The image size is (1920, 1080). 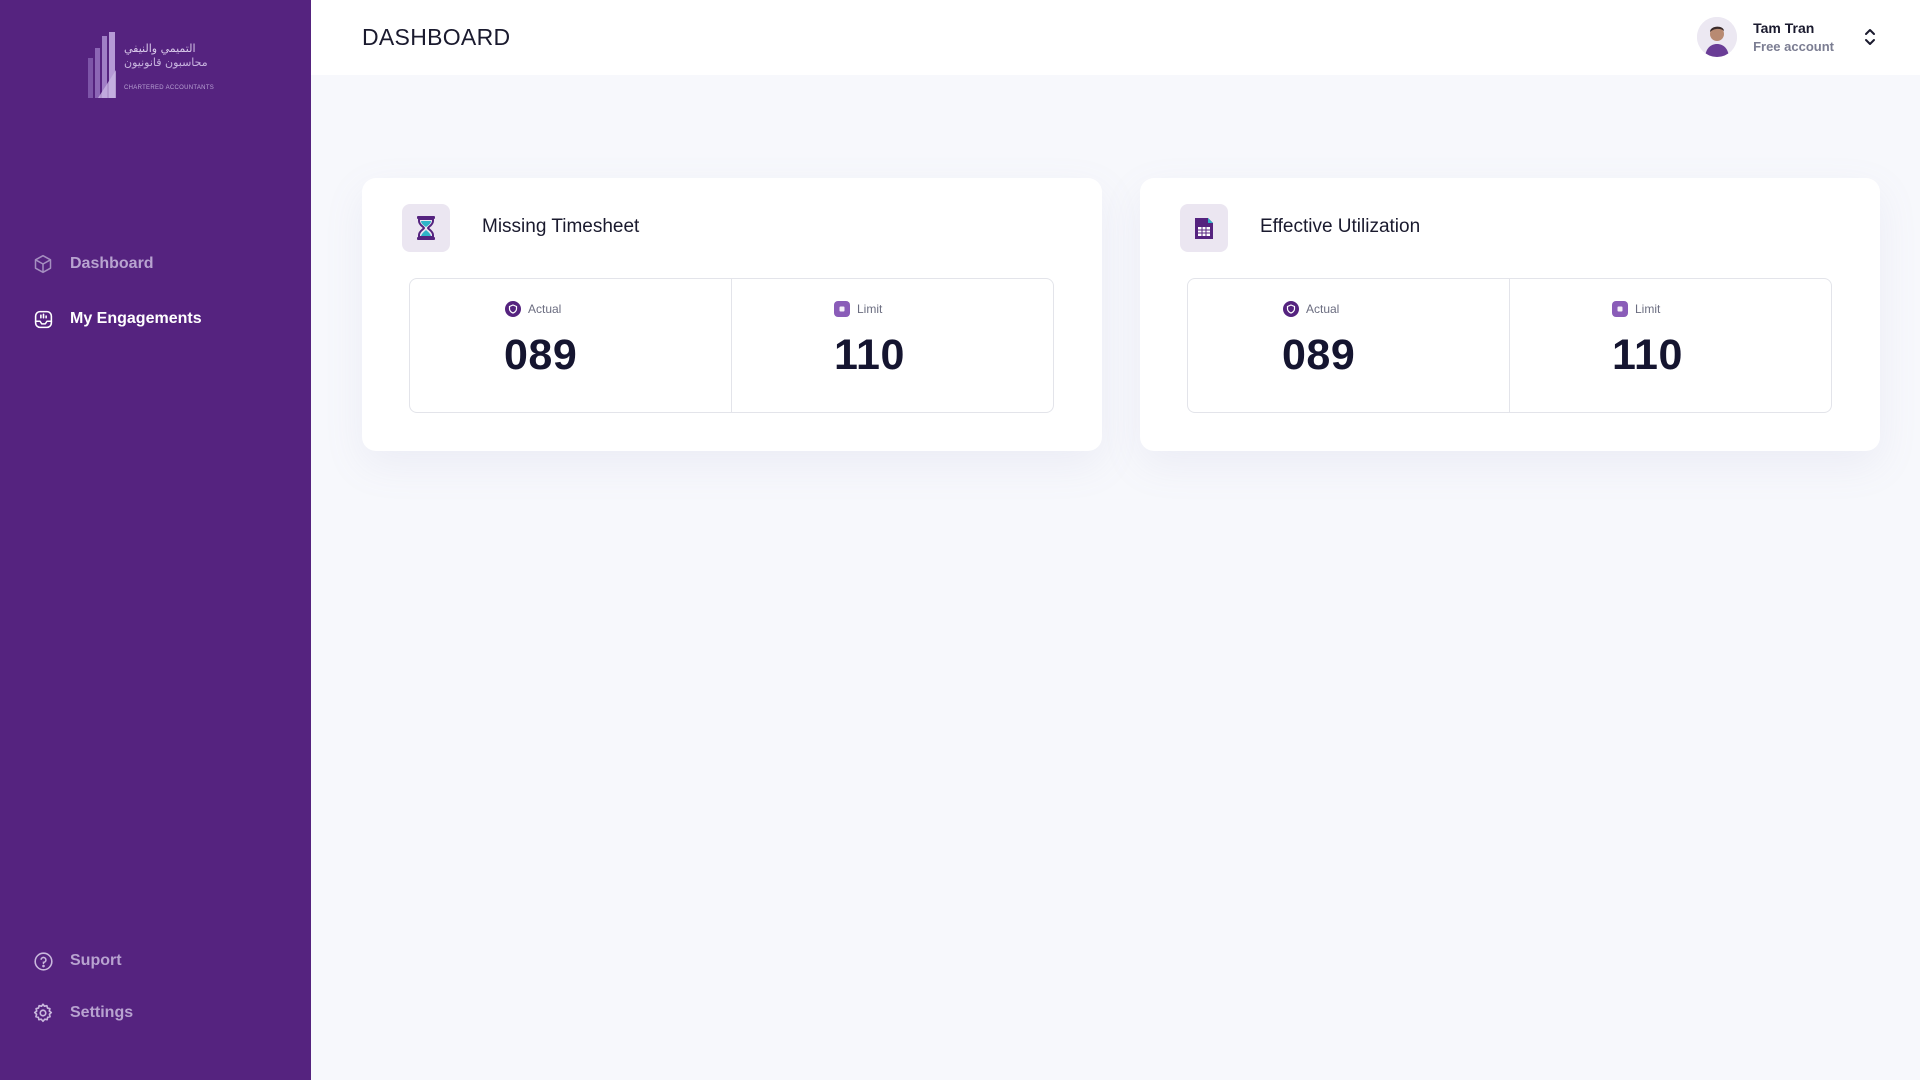 I want to click on logo-text-arabic: التميمي والنيفي, so click(x=160, y=48).